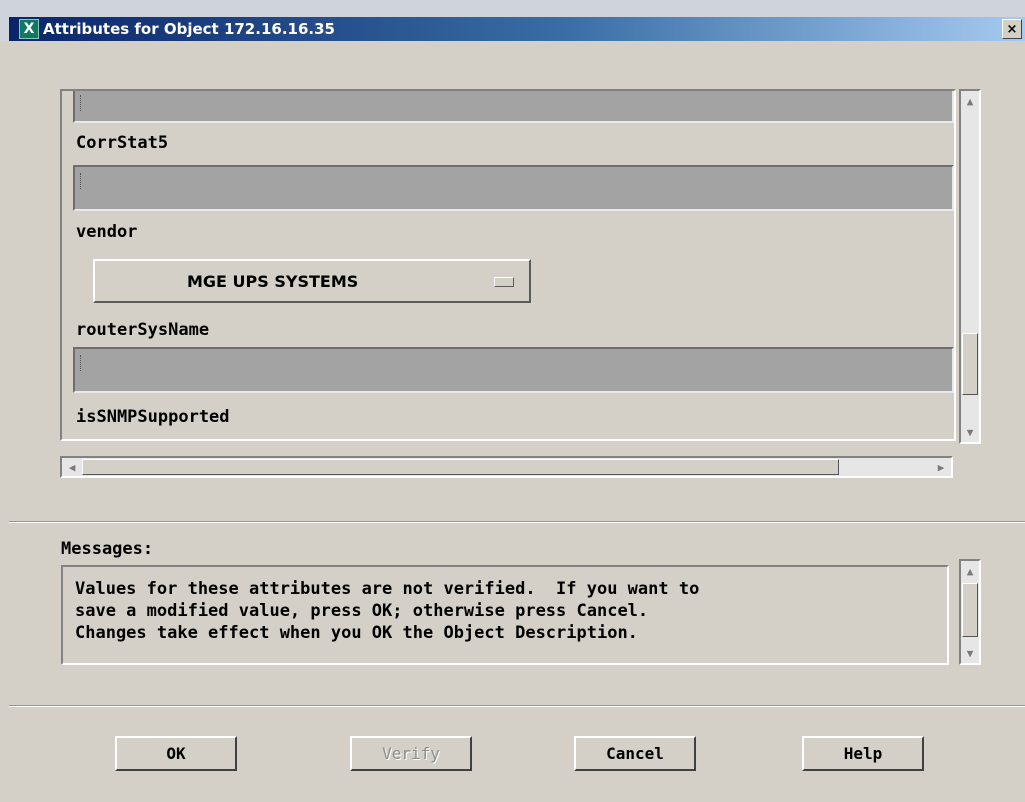  I want to click on scroll-right-arrow-icon: ▶, so click(941, 467).